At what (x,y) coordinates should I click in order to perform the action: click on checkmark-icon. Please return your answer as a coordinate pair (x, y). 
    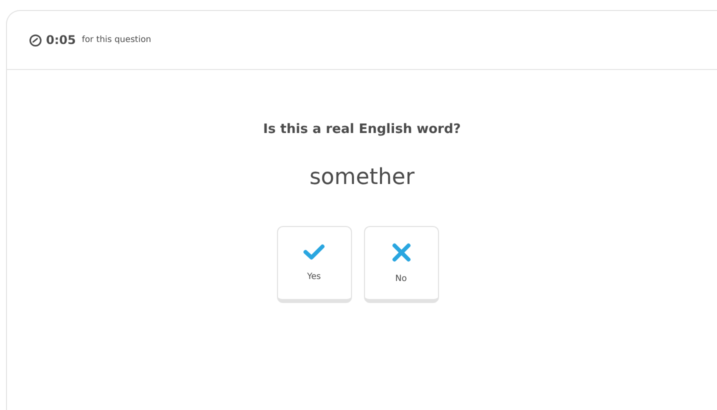
    Looking at the image, I should click on (314, 252).